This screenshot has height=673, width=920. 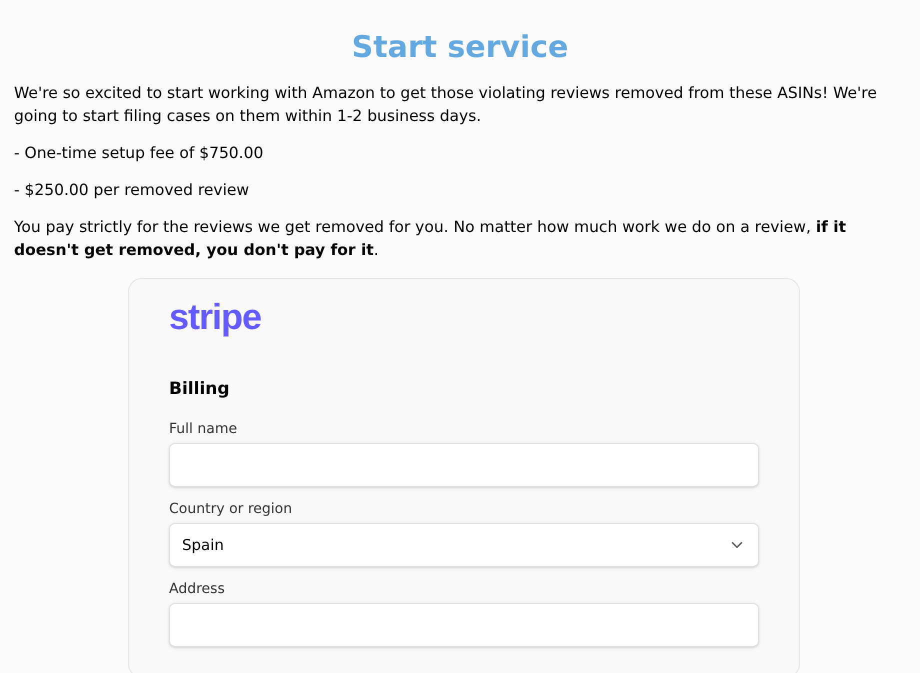 I want to click on section-title: Billing, so click(x=200, y=389).